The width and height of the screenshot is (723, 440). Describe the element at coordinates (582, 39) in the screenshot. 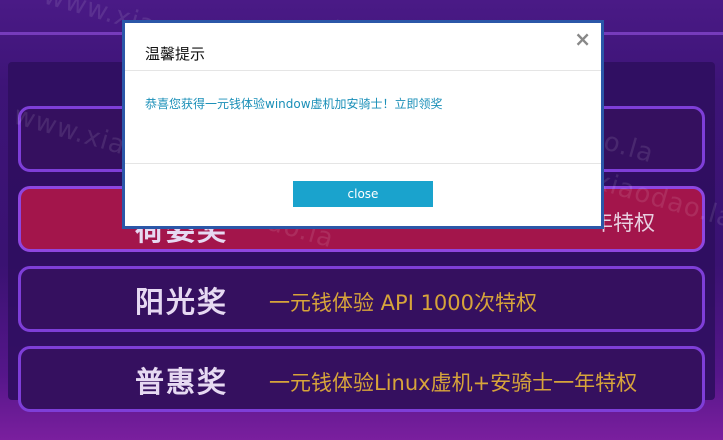

I see `close-icon: ×` at that location.